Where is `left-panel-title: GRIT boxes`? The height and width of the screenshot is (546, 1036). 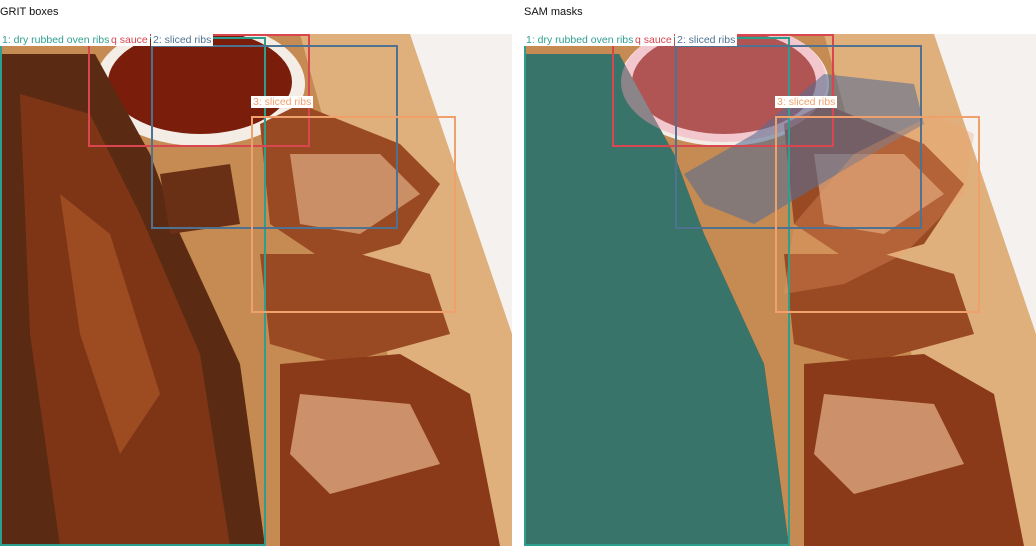
left-panel-title: GRIT boxes is located at coordinates (29, 12).